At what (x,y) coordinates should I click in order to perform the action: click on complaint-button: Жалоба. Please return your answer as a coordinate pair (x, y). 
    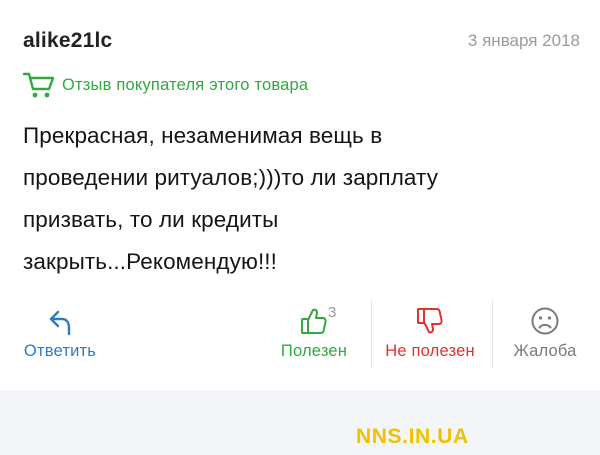
    Looking at the image, I should click on (545, 335).